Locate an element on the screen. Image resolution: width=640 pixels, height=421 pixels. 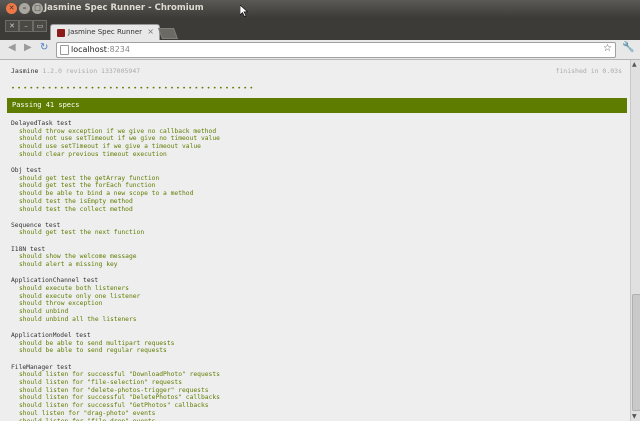
suite-name: I18N test is located at coordinates (316, 250).